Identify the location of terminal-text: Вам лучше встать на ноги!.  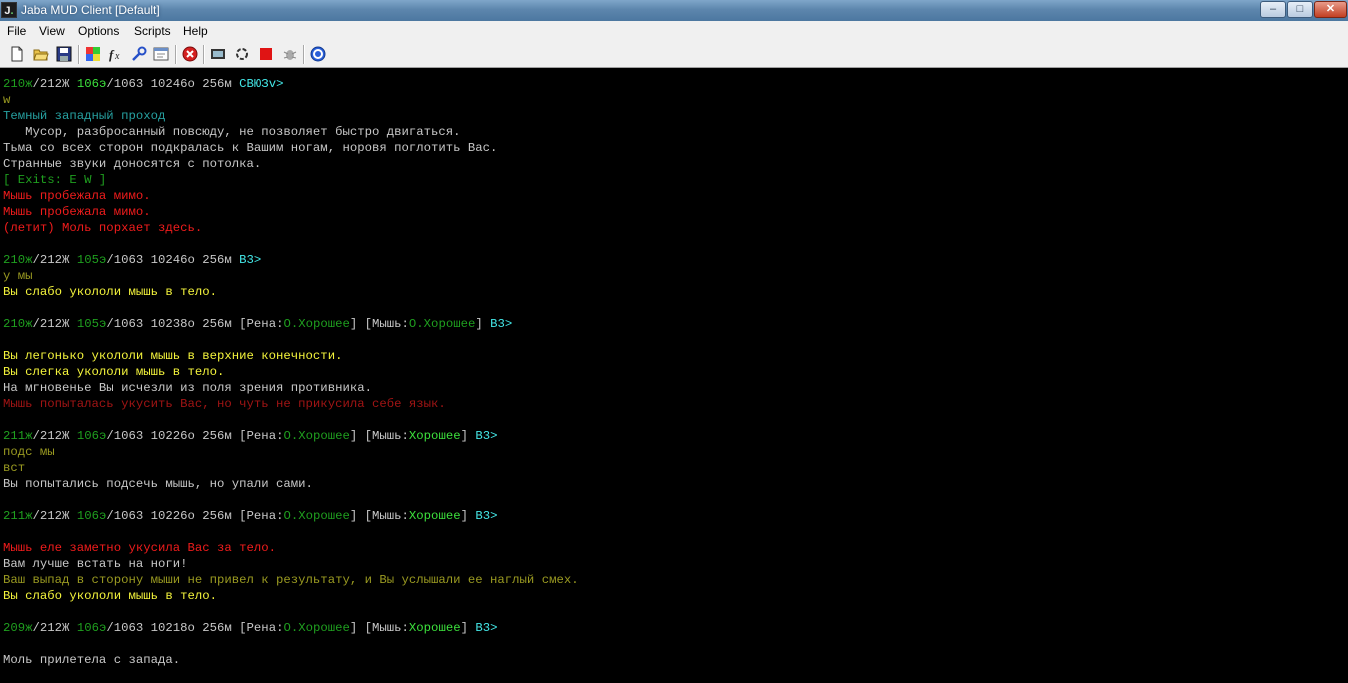
(95, 564).